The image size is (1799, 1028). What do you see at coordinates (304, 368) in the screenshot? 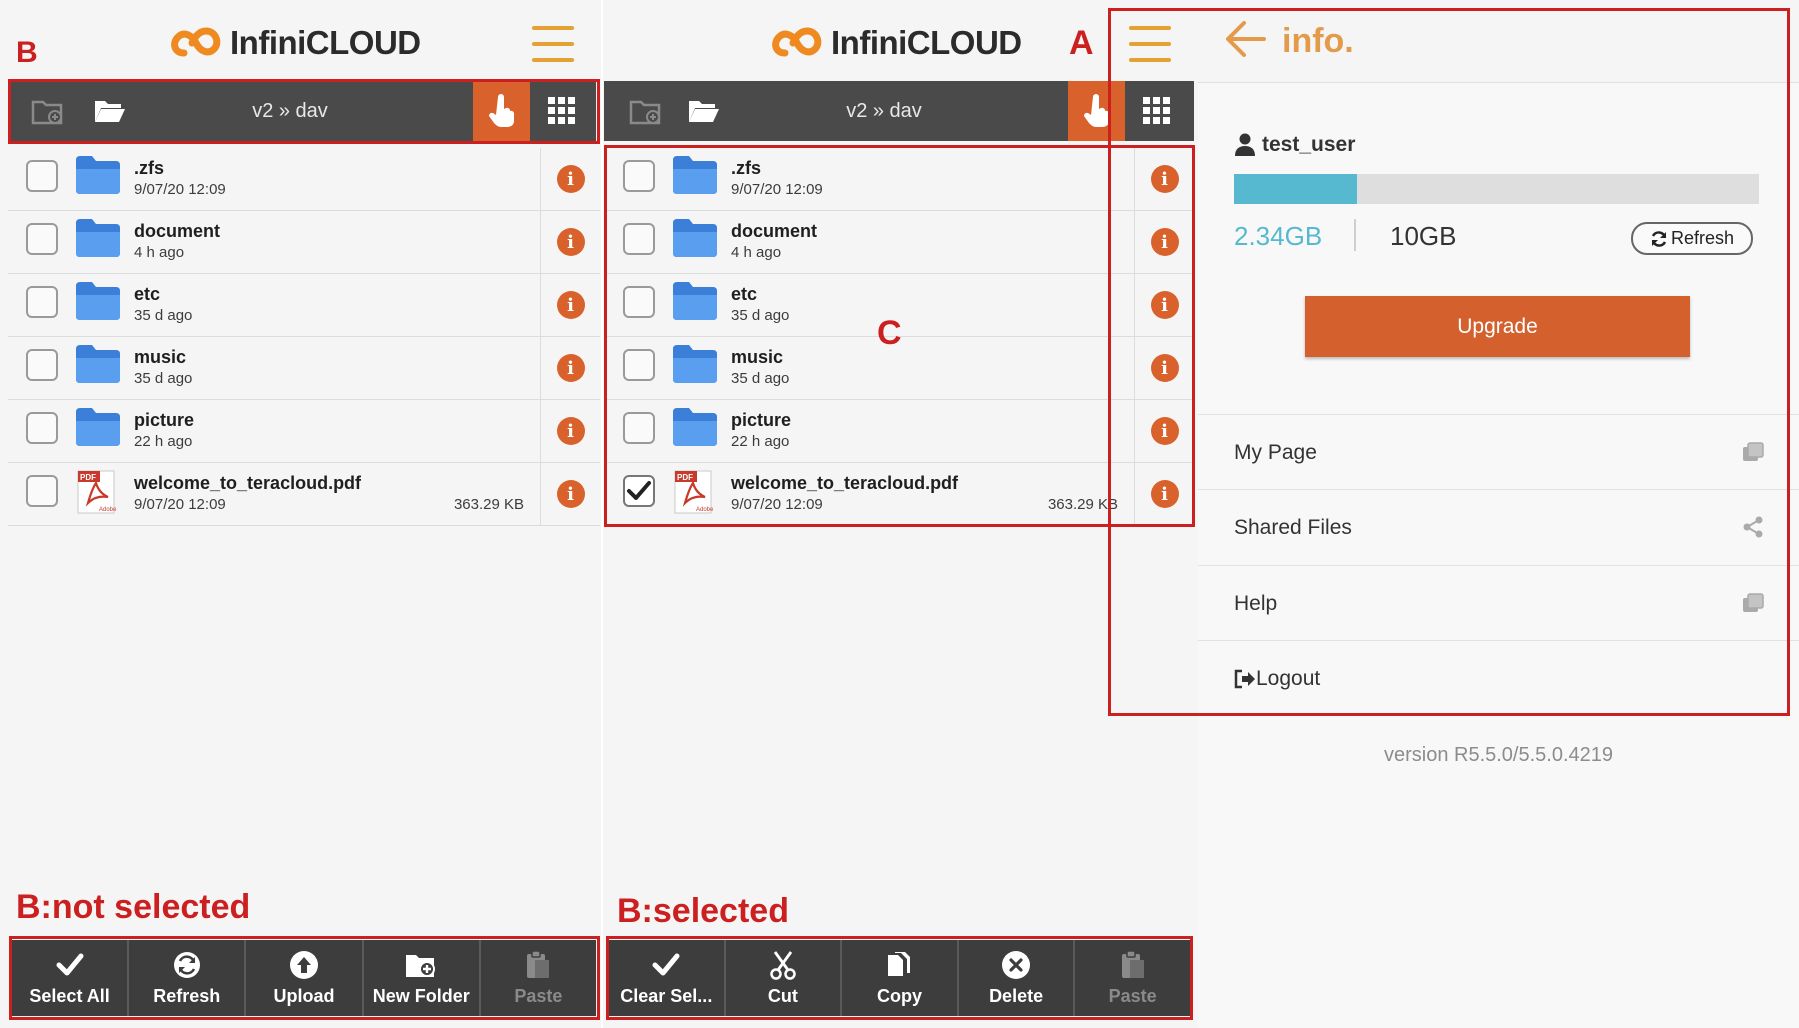
I see `file-row: music 35 d ago i` at bounding box center [304, 368].